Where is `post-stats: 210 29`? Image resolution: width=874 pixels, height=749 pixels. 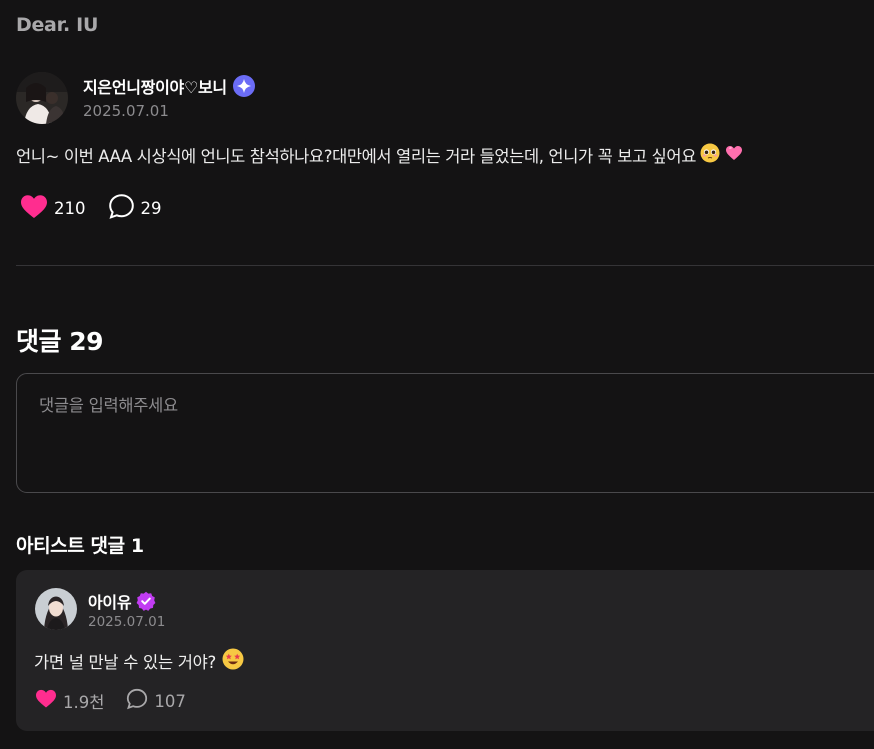
post-stats: 210 29 is located at coordinates (102, 208).